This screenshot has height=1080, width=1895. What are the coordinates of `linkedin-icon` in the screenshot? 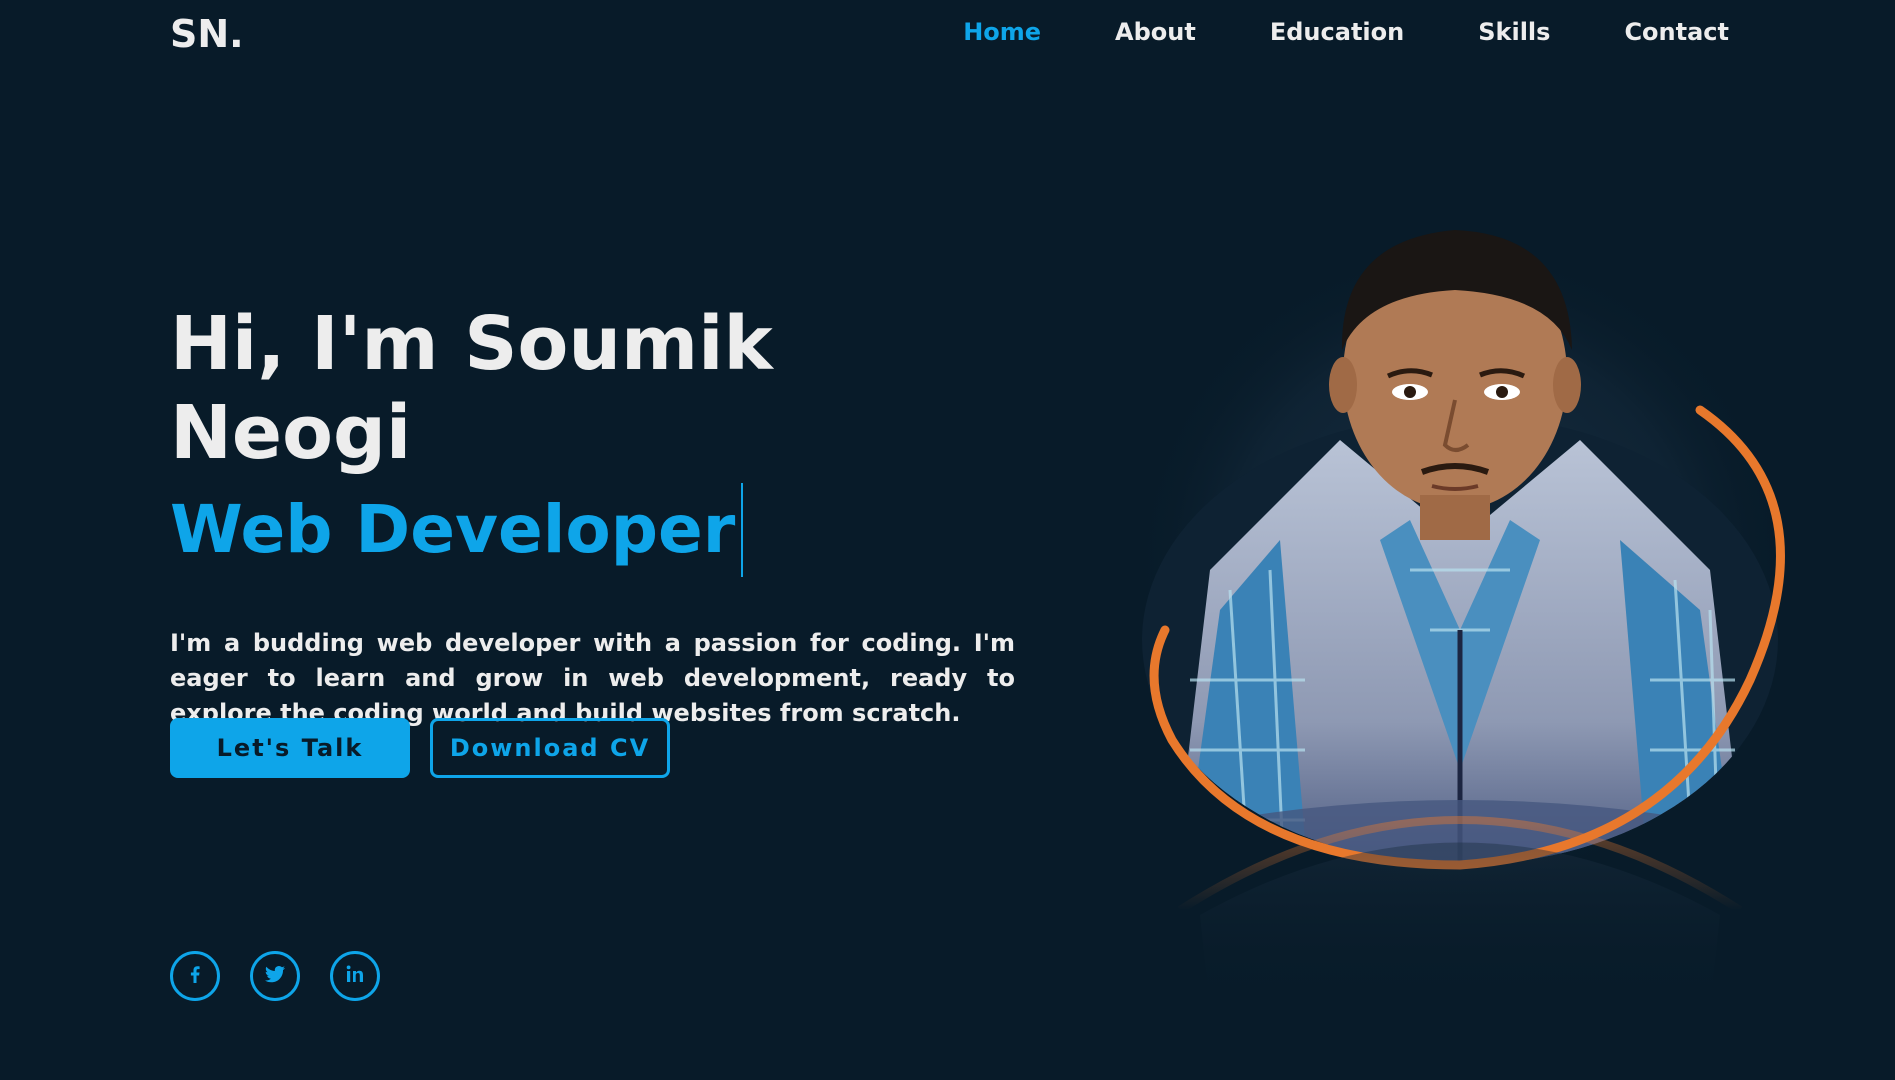 It's located at (355, 976).